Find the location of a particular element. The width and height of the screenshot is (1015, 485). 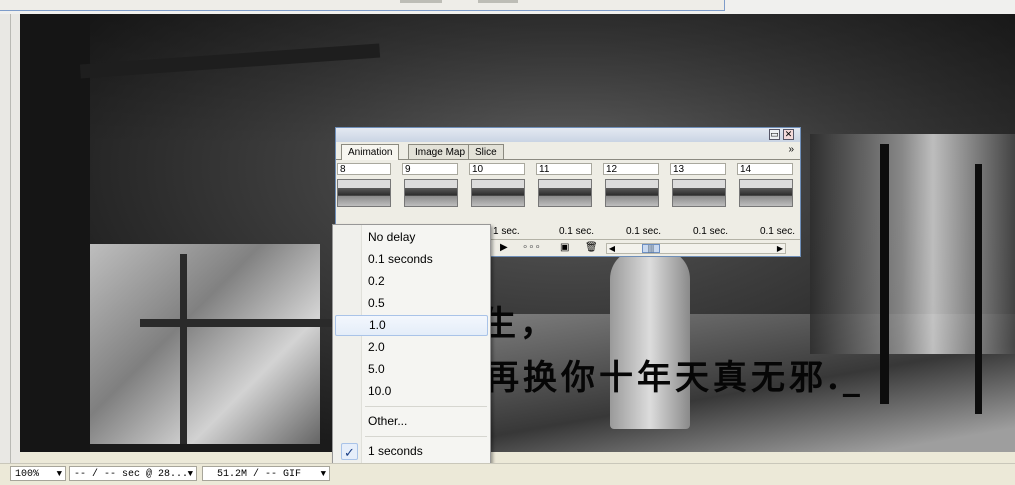

frame-number: 14 is located at coordinates (765, 169).